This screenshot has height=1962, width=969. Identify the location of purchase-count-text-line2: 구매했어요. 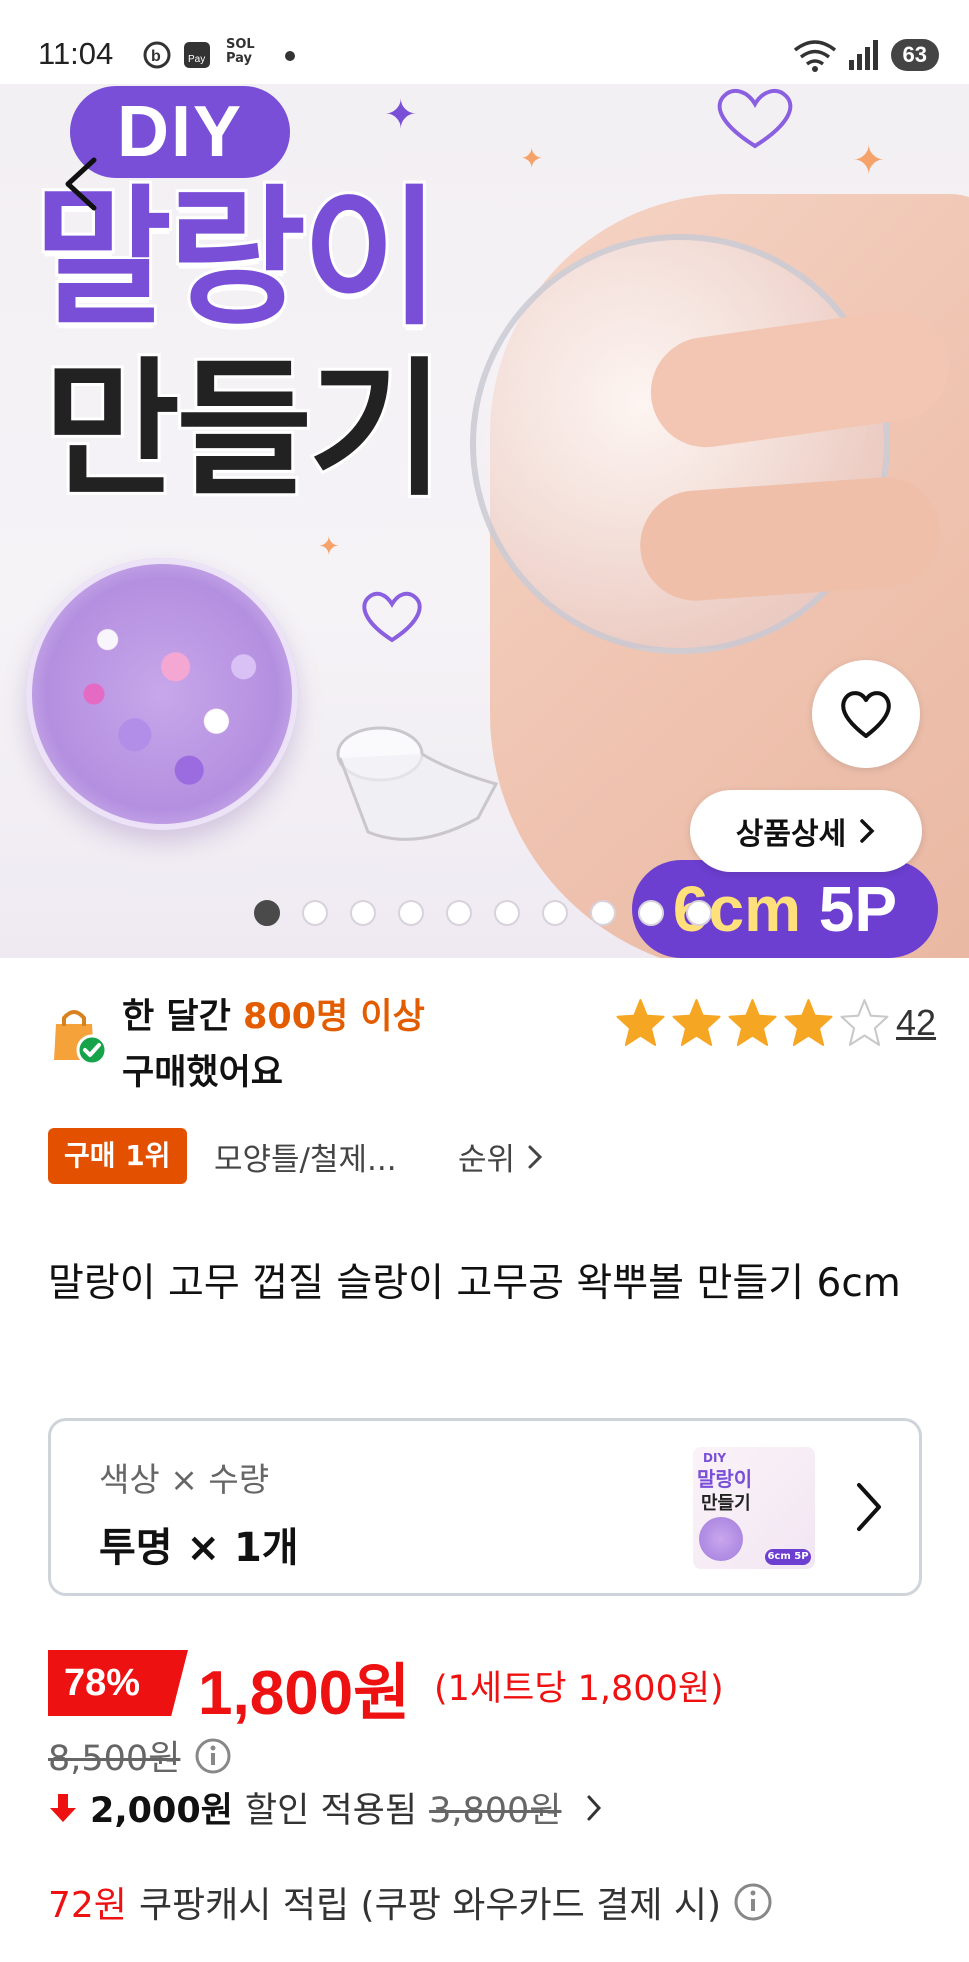
(203, 1073).